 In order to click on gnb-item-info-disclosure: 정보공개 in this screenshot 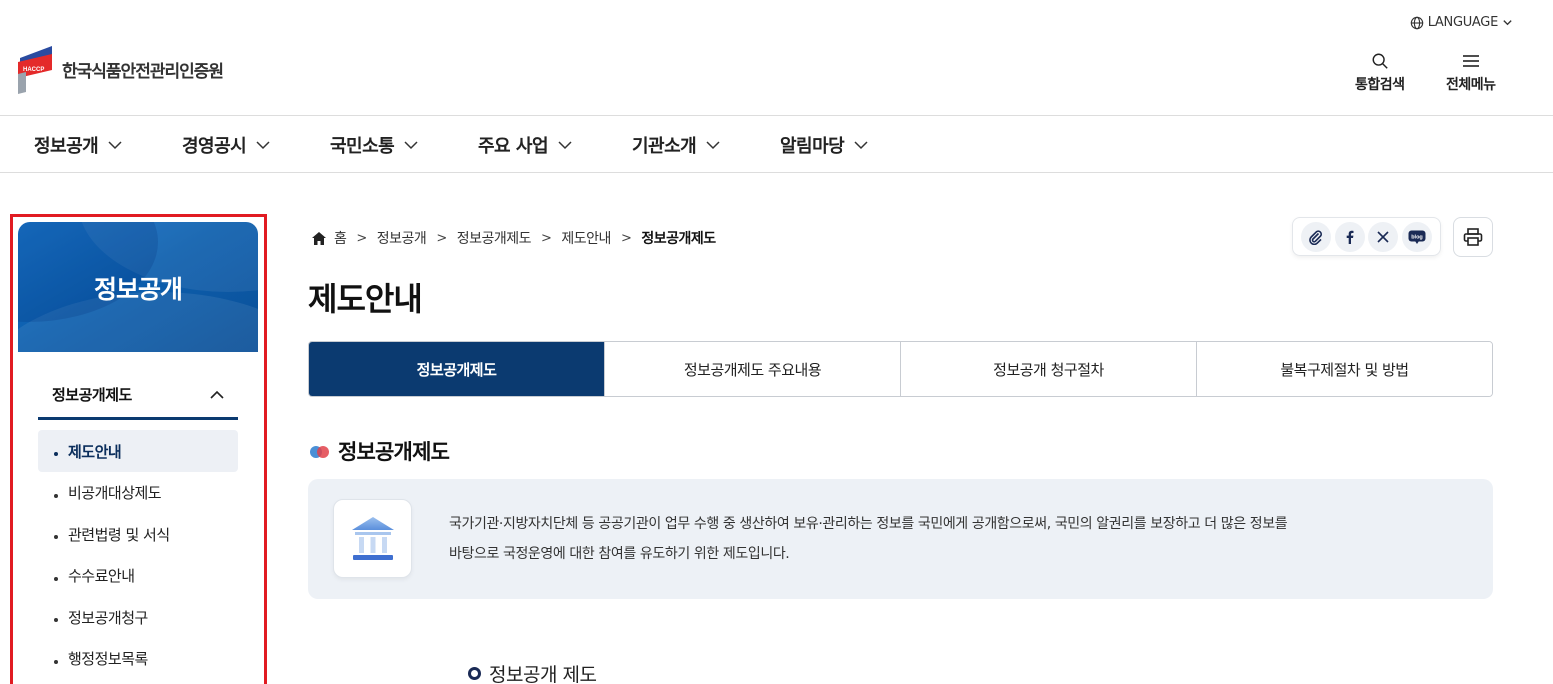, I will do `click(78, 145)`.